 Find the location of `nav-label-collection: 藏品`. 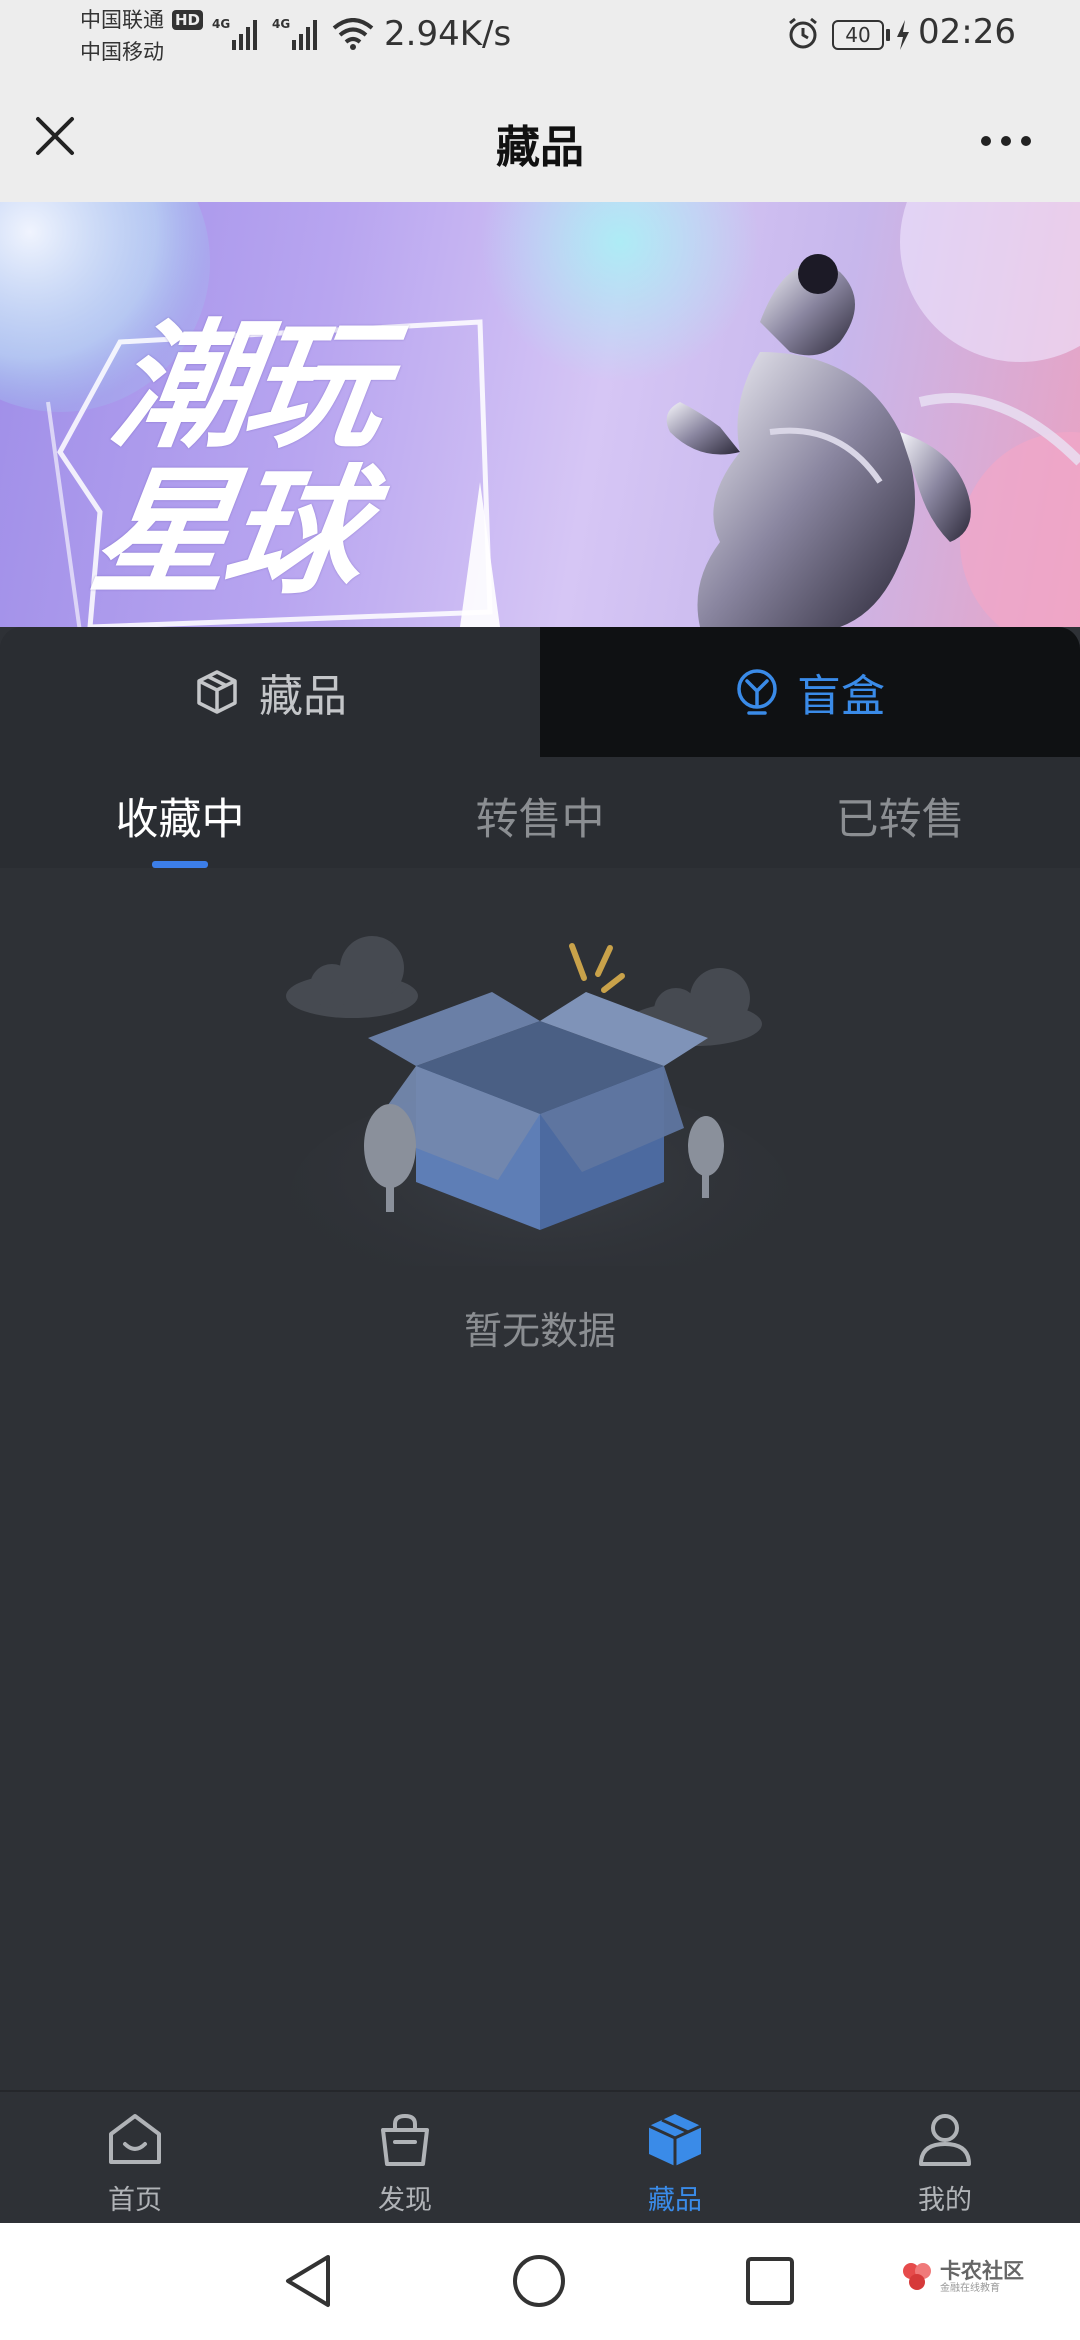

nav-label-collection: 藏品 is located at coordinates (675, 2200).